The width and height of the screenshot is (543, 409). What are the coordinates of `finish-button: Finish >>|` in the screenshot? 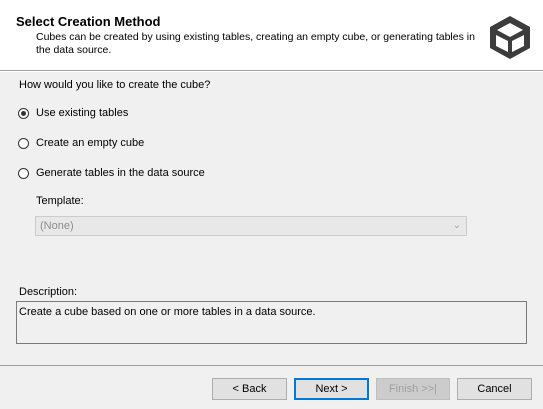 It's located at (413, 389).